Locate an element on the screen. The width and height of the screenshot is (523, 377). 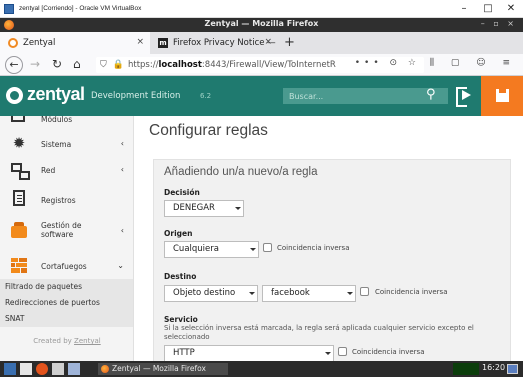
taskbar-window-firefox: Zentyal — Mozilla Firefox is located at coordinates (163, 369).